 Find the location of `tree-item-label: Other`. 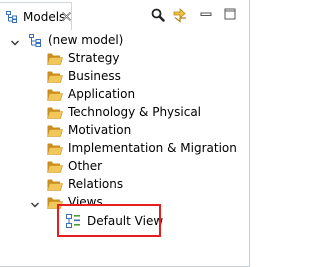

tree-item-label: Other is located at coordinates (85, 166).